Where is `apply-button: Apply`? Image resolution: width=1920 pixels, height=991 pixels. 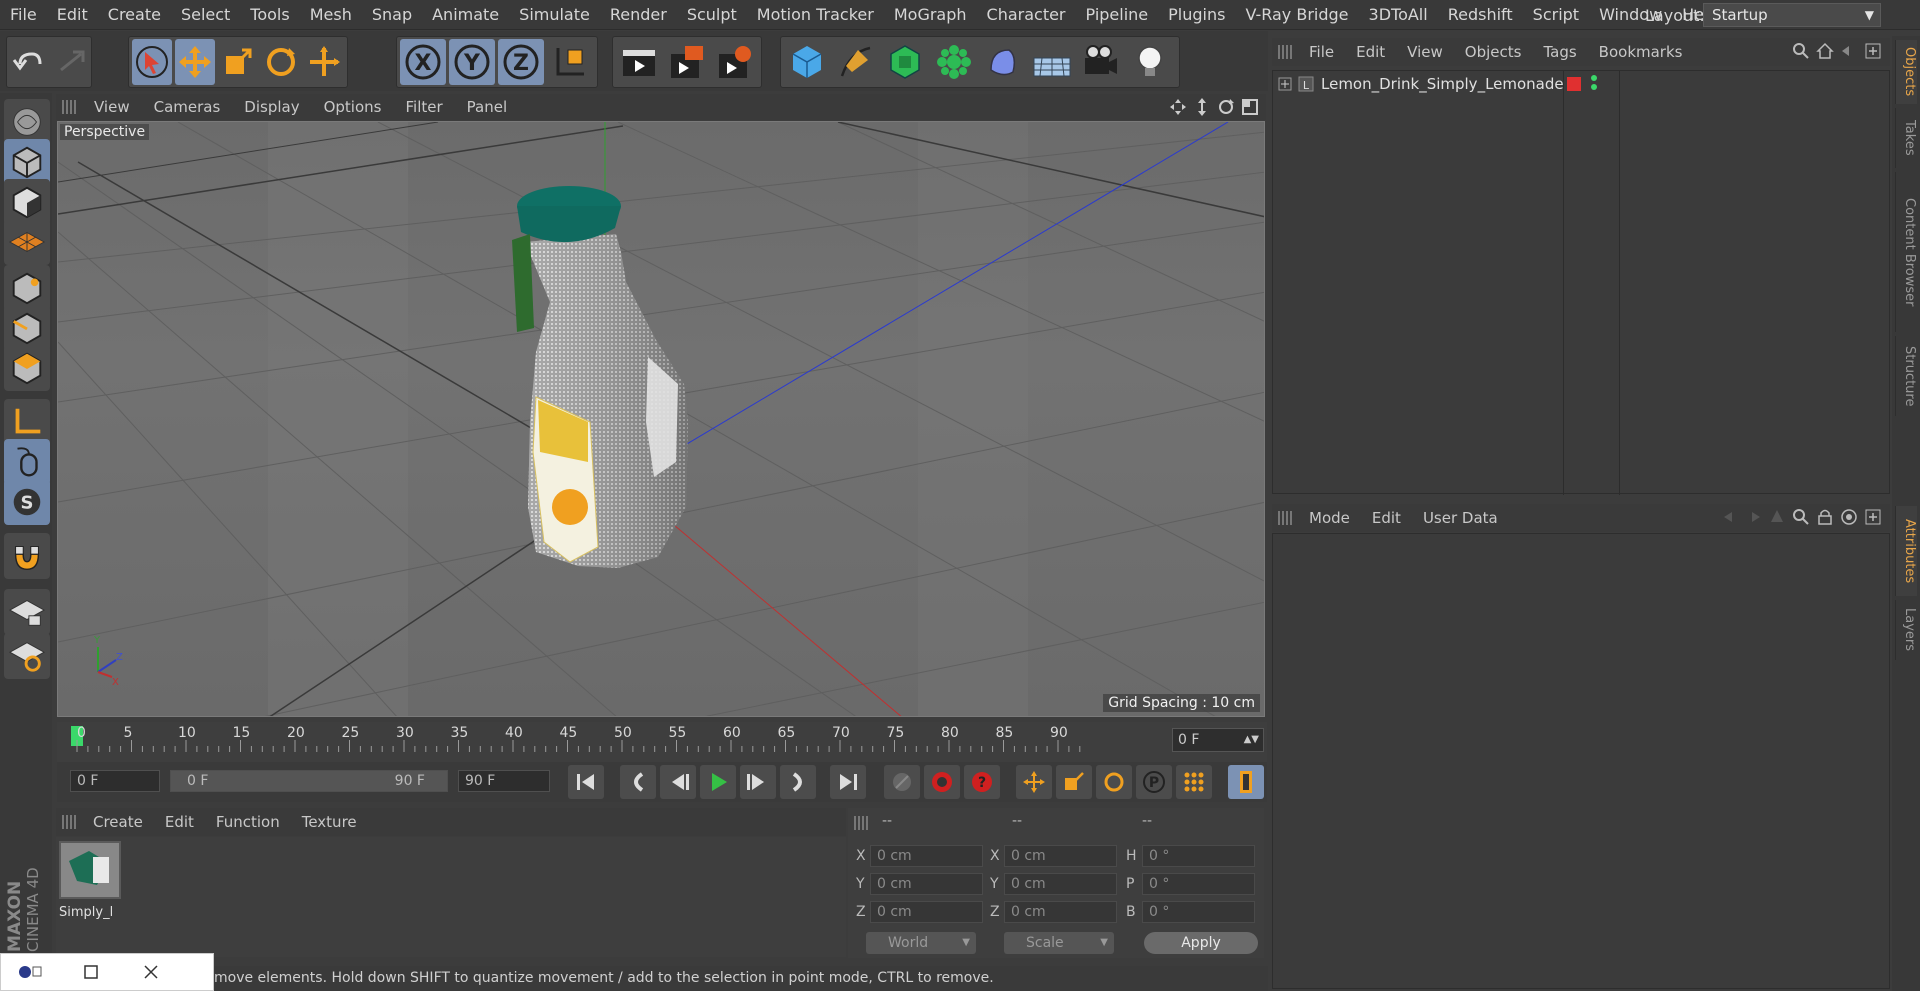
apply-button: Apply is located at coordinates (1201, 943).